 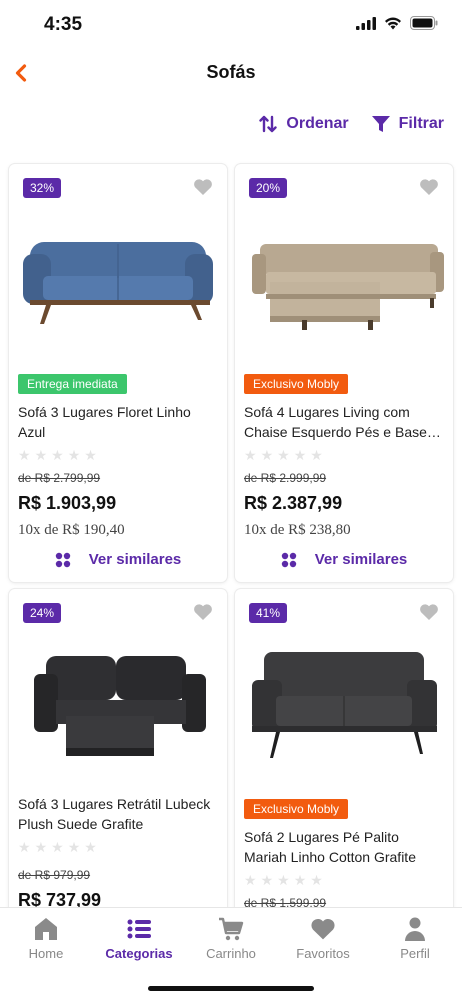 What do you see at coordinates (67, 503) in the screenshot?
I see `price: R$ 1.903,99` at bounding box center [67, 503].